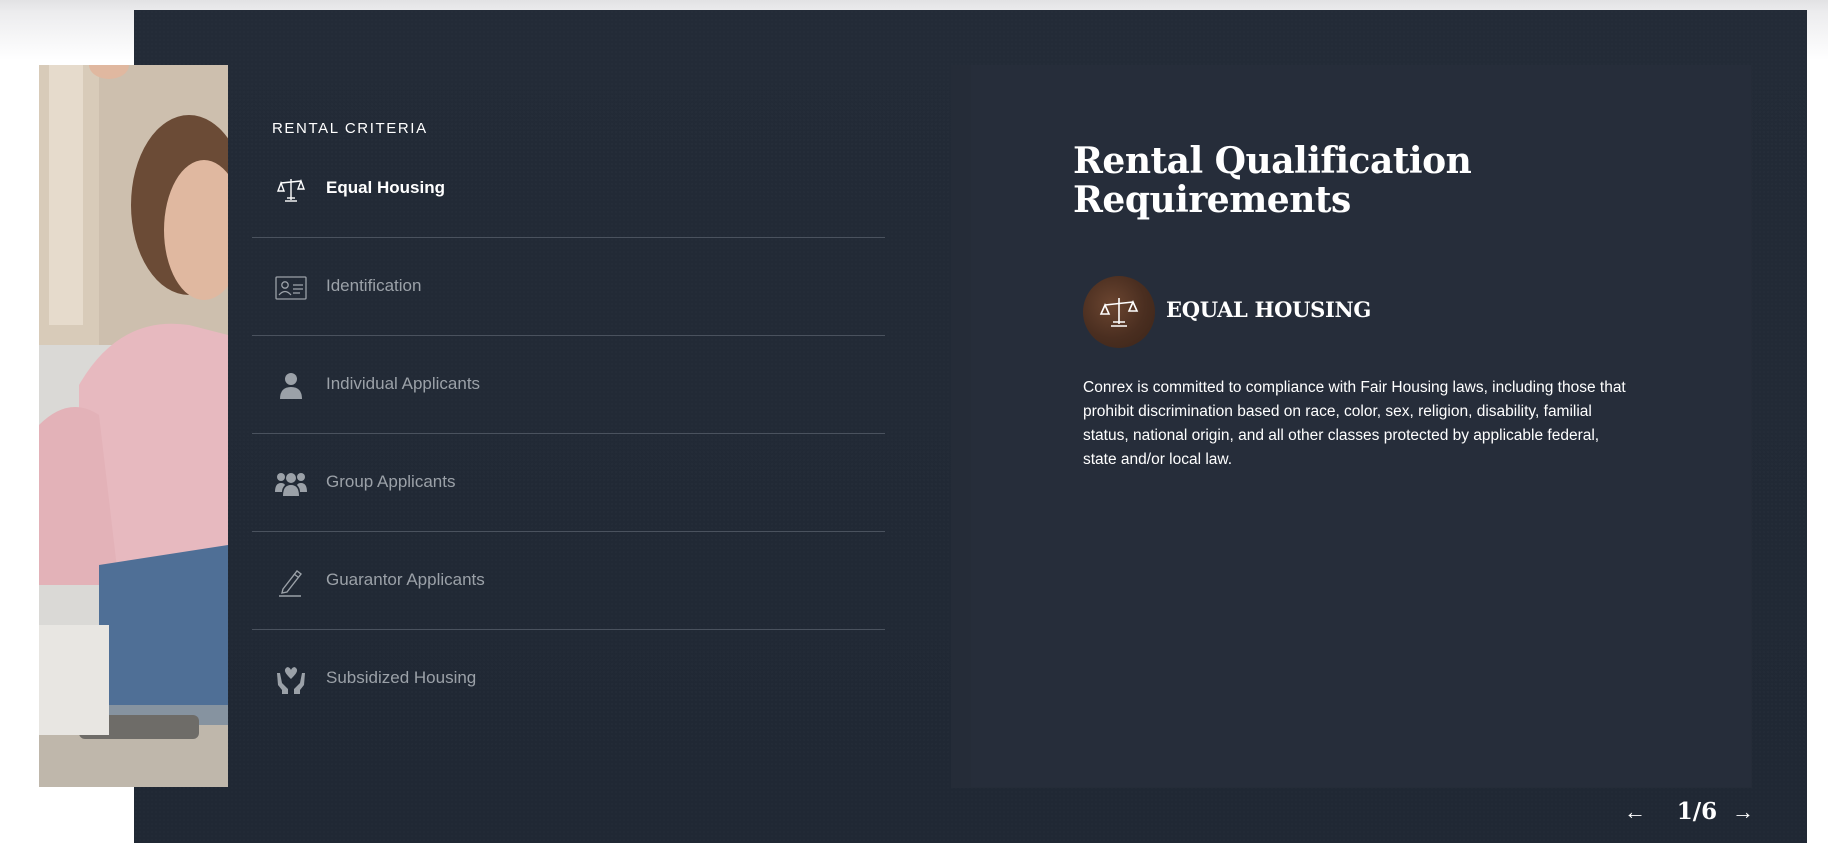  What do you see at coordinates (291, 680) in the screenshot?
I see `hands-heart-icon` at bounding box center [291, 680].